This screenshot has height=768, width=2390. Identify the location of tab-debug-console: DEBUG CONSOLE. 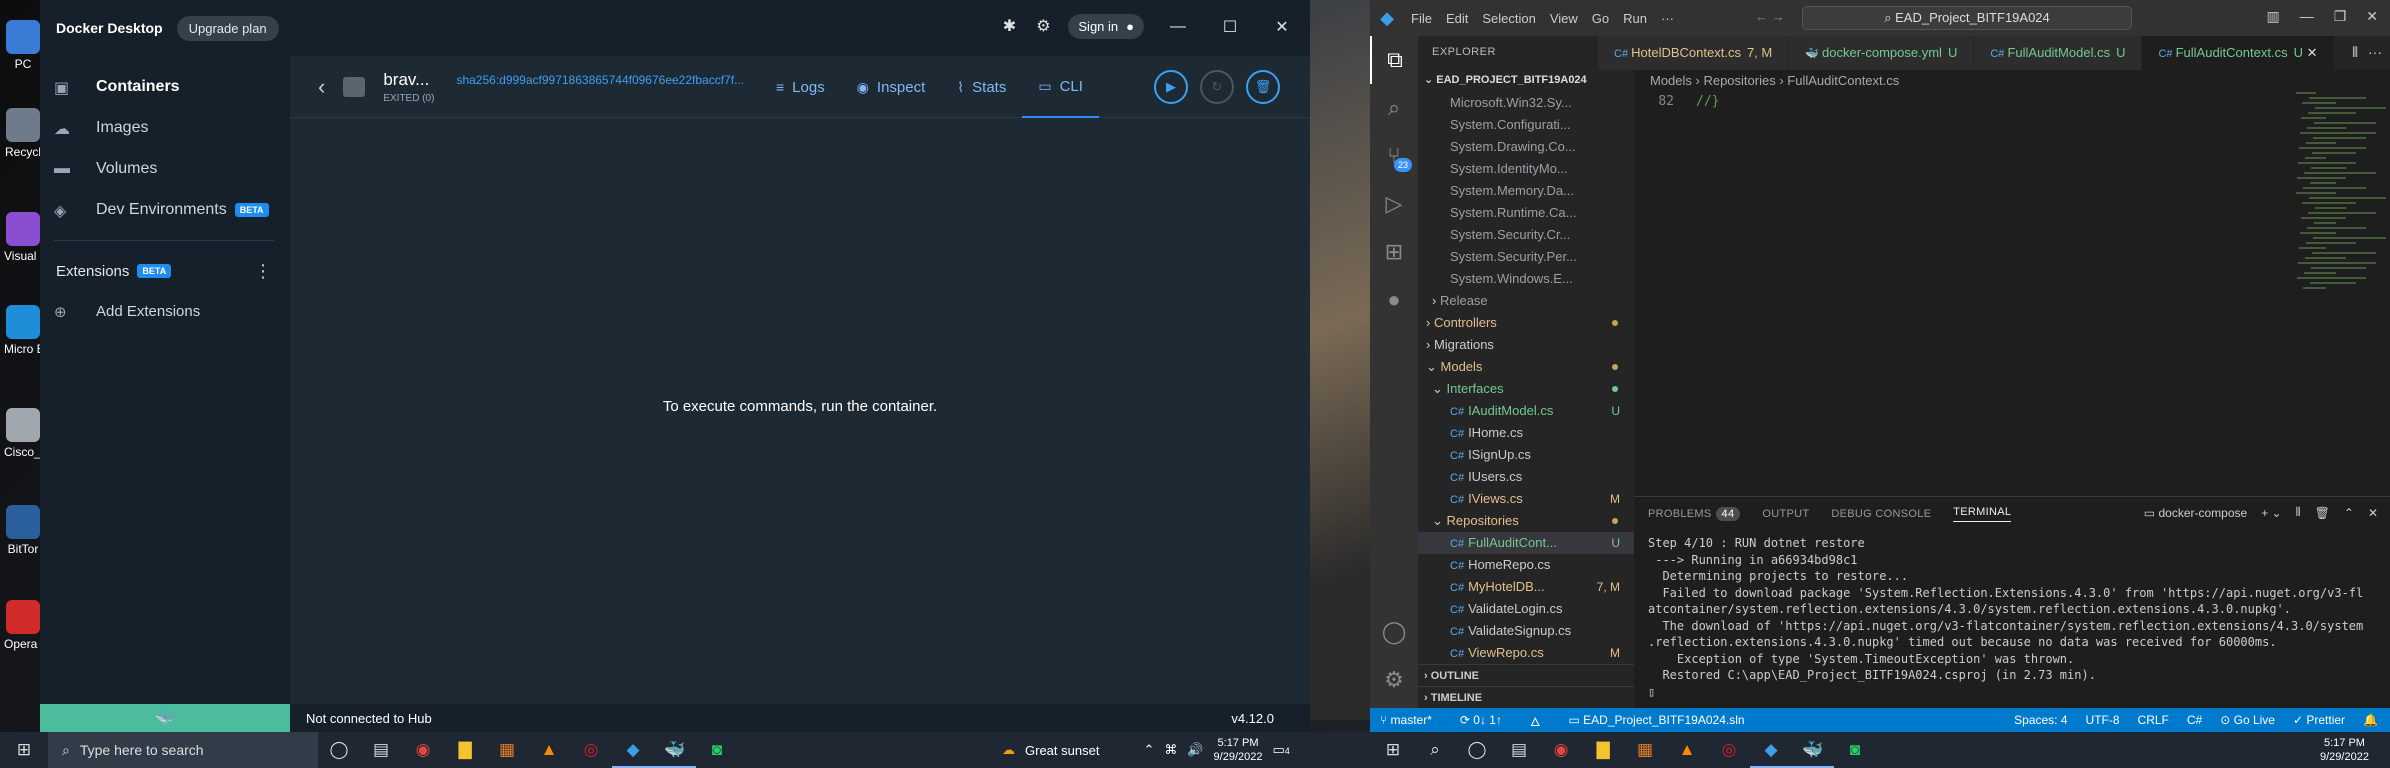
(1881, 514).